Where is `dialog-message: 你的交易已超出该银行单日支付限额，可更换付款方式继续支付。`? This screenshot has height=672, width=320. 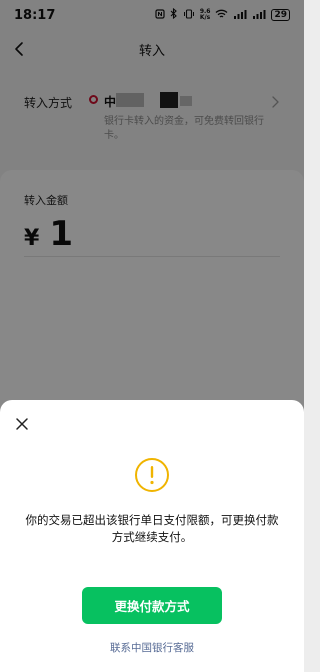
dialog-message: 你的交易已超出该银行单日支付限额，可更换付款方式继续支付。 is located at coordinates (152, 528).